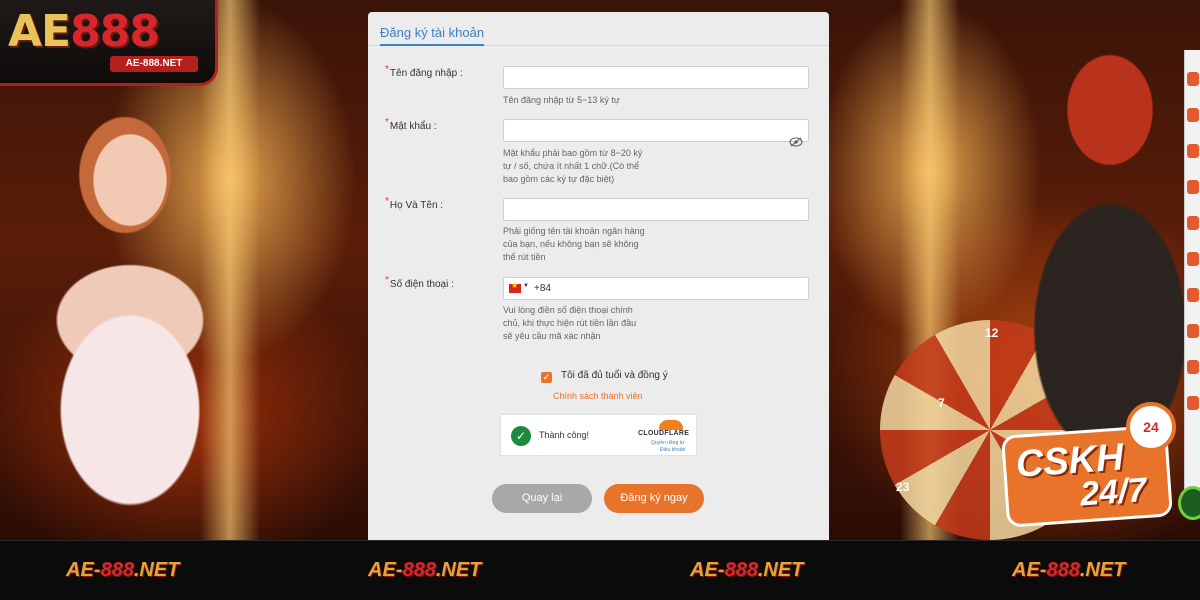 The width and height of the screenshot is (1200, 600). What do you see at coordinates (656, 288) in the screenshot?
I see `phone-input: ▼ +84` at bounding box center [656, 288].